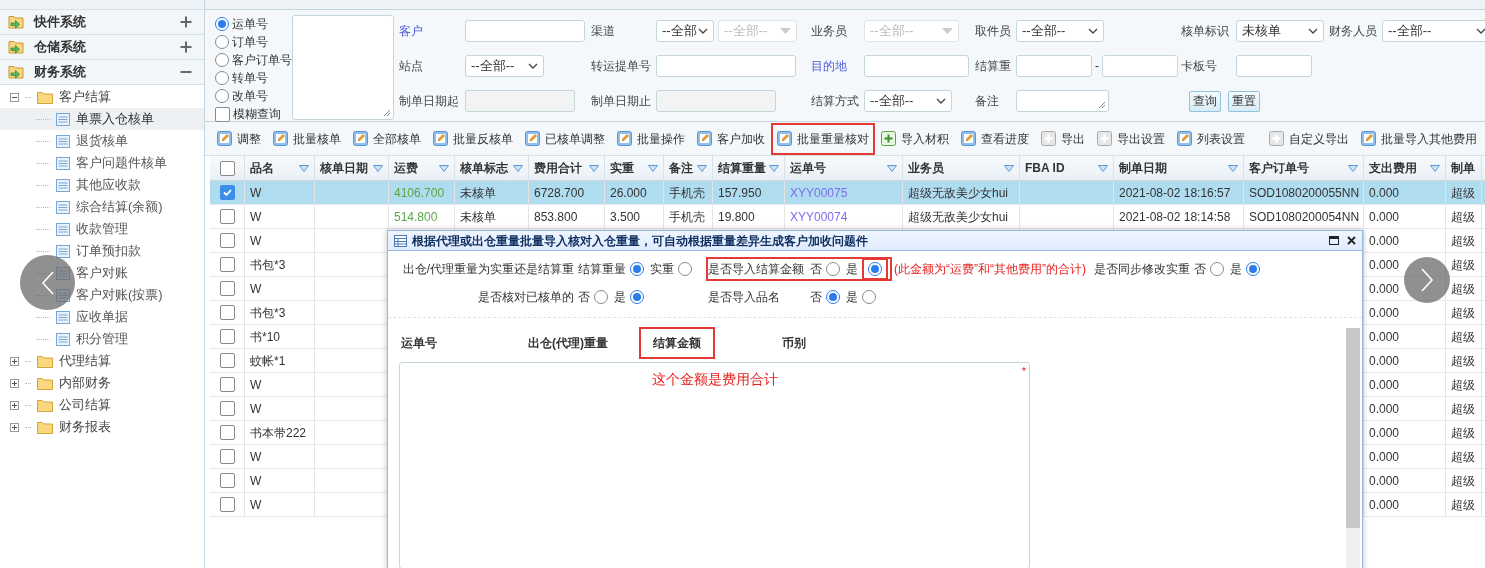 This screenshot has height=568, width=1485. What do you see at coordinates (847, 193) in the screenshot?
I see `table-row: W 4106.700 未核单 6728.700 26.000 手机壳 157.950 XYY00075 超级无敌美少女hui 2021-08-02 18:16:57 SOD1080200055NN 0.000 超级` at bounding box center [847, 193].